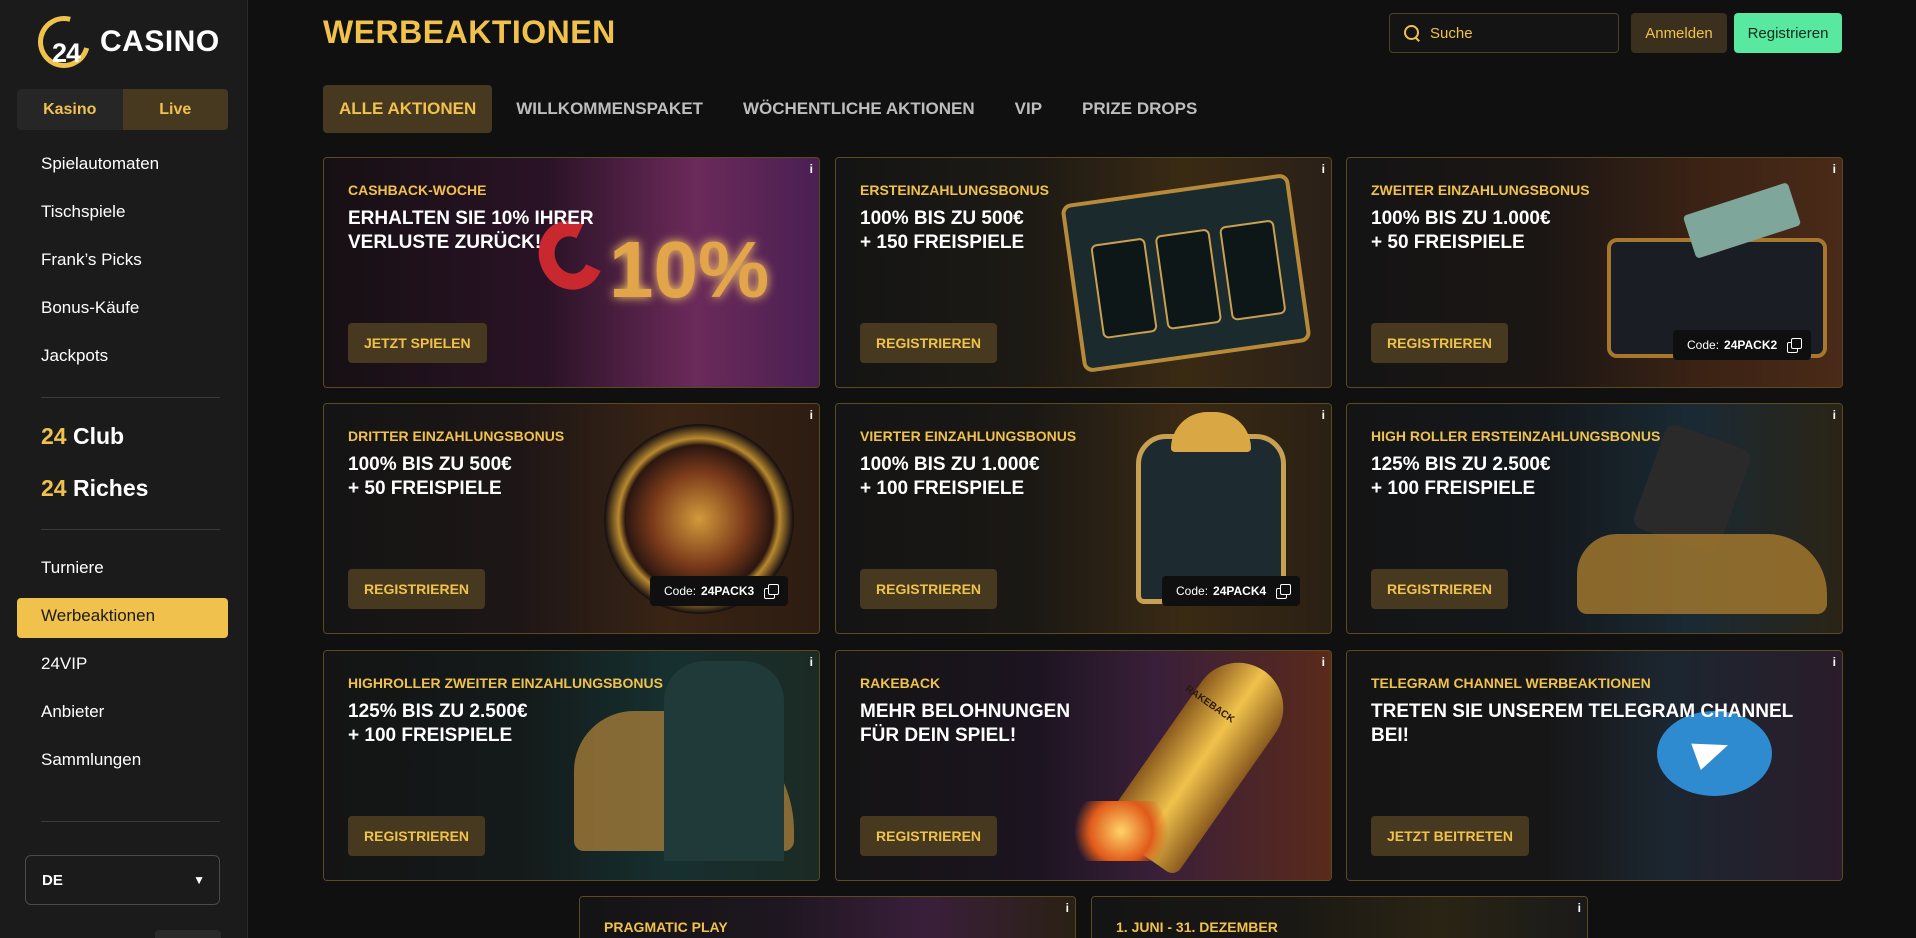 This screenshot has width=1916, height=938. What do you see at coordinates (1121, 831) in the screenshot?
I see `rocket-flame-icon` at bounding box center [1121, 831].